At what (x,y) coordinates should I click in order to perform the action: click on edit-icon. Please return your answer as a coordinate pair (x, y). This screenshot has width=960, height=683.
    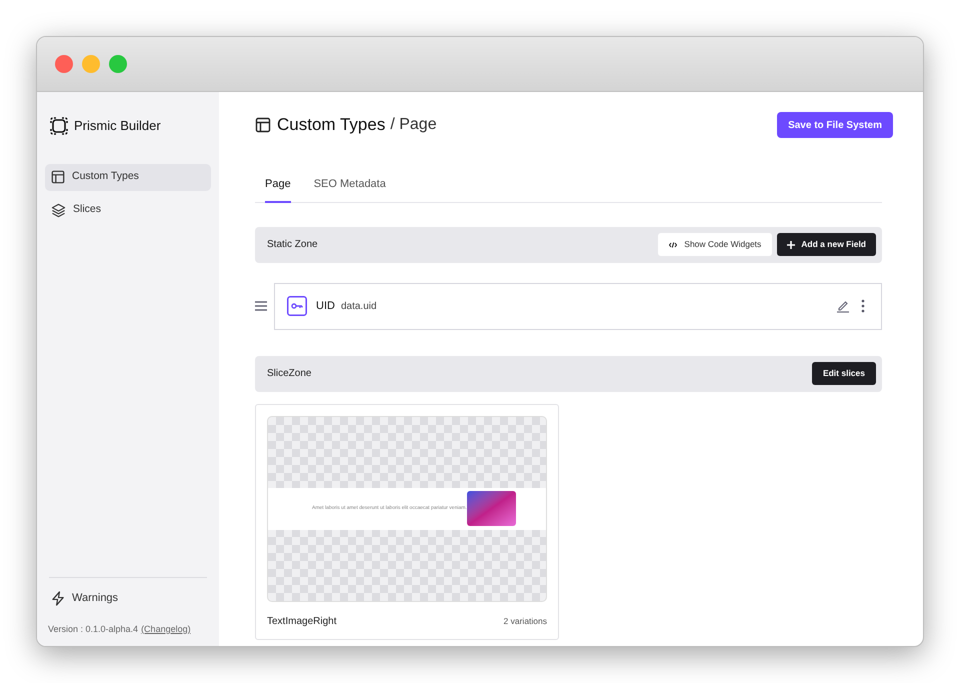
    Looking at the image, I should click on (843, 306).